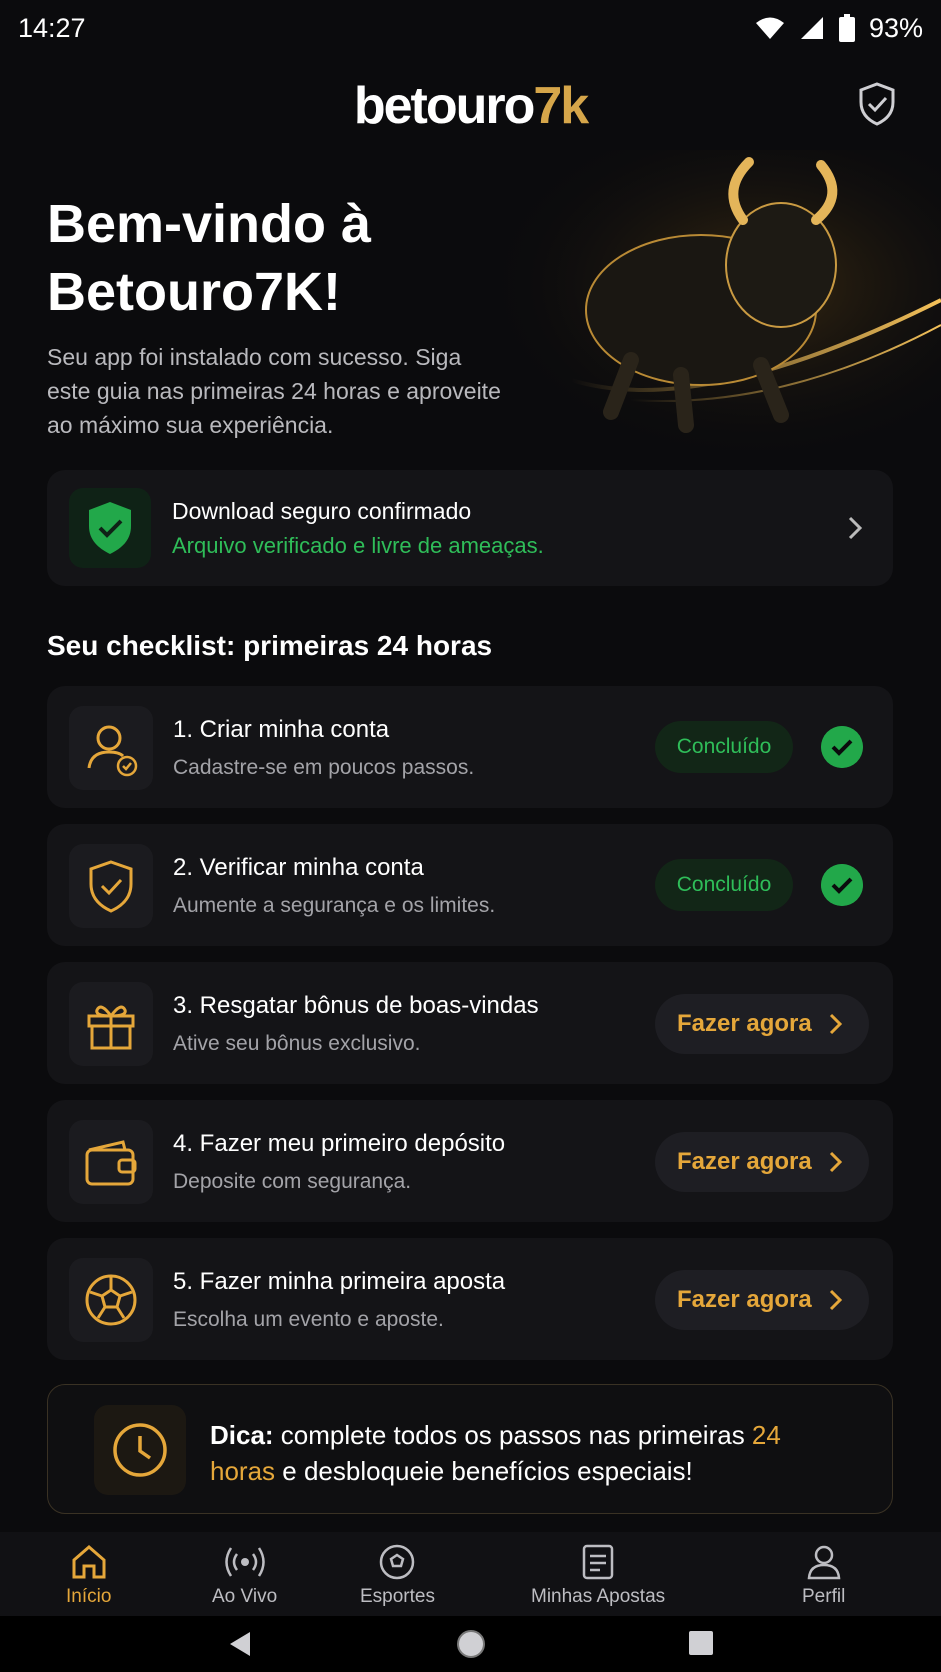  I want to click on betouro7k-logo: betouro7k, so click(471, 106).